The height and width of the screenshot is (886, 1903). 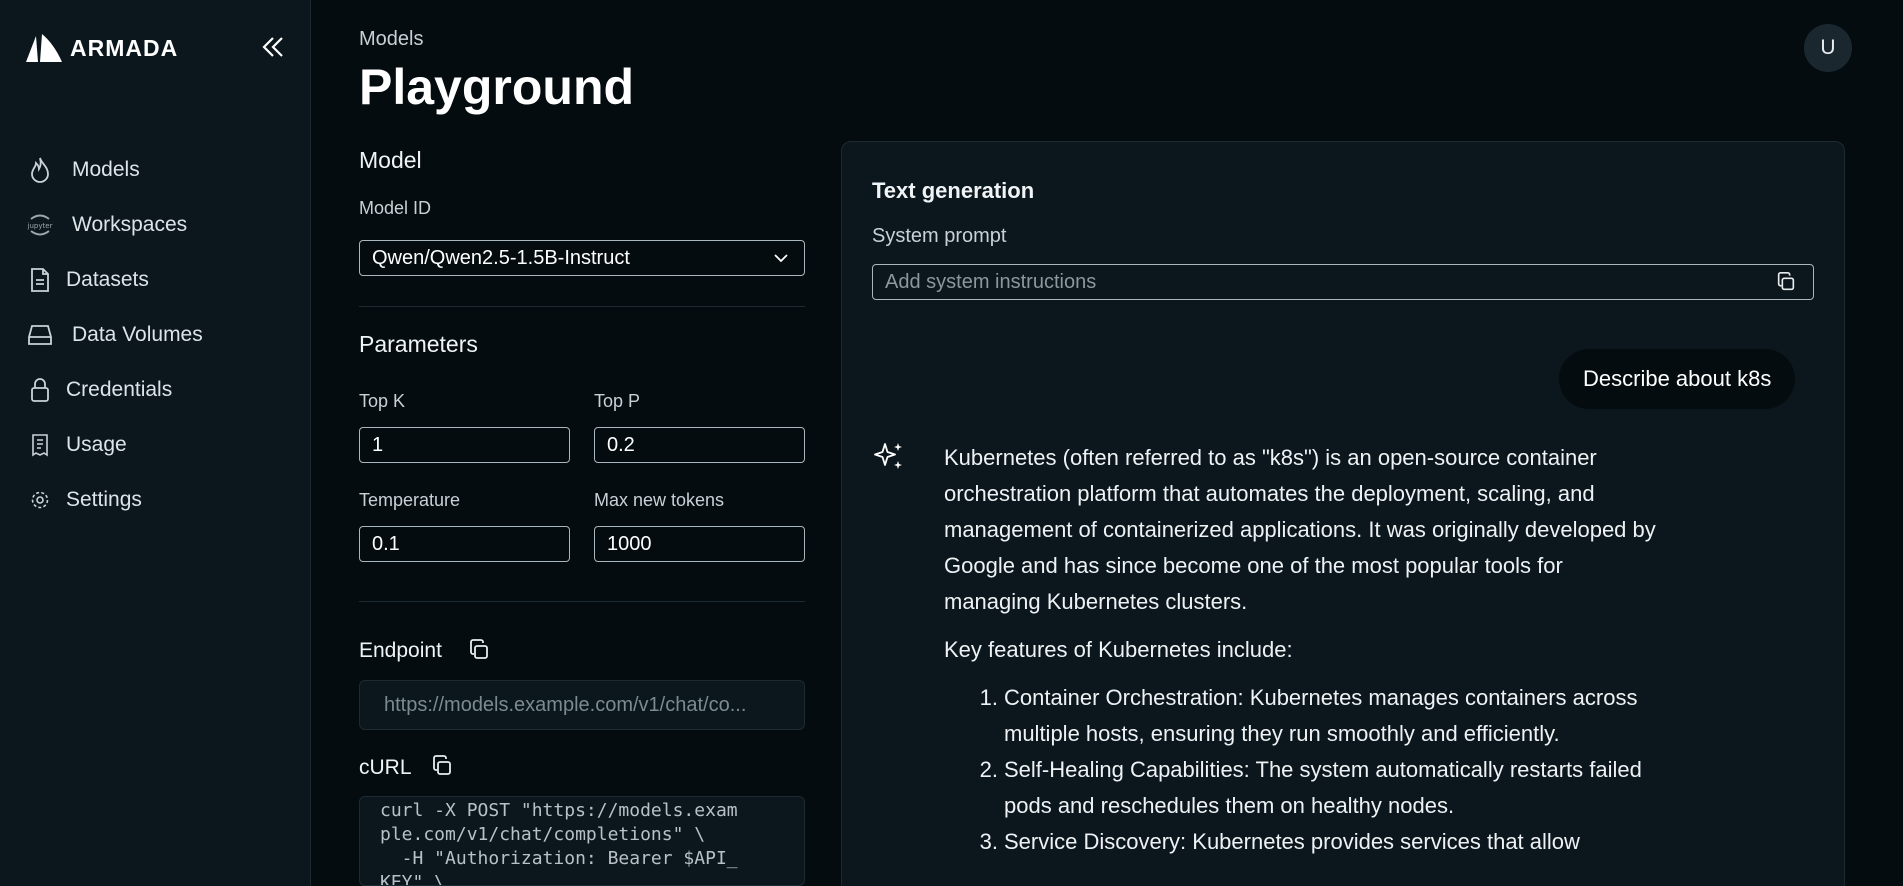 What do you see at coordinates (418, 344) in the screenshot?
I see `parameters-section-title: Parameters` at bounding box center [418, 344].